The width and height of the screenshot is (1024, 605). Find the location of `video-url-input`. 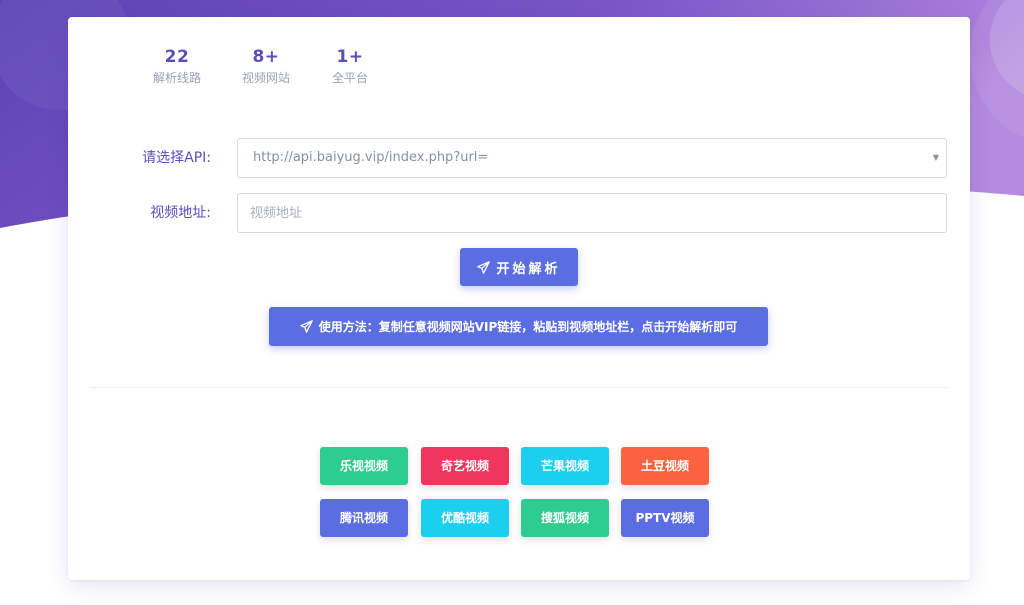

video-url-input is located at coordinates (592, 213).